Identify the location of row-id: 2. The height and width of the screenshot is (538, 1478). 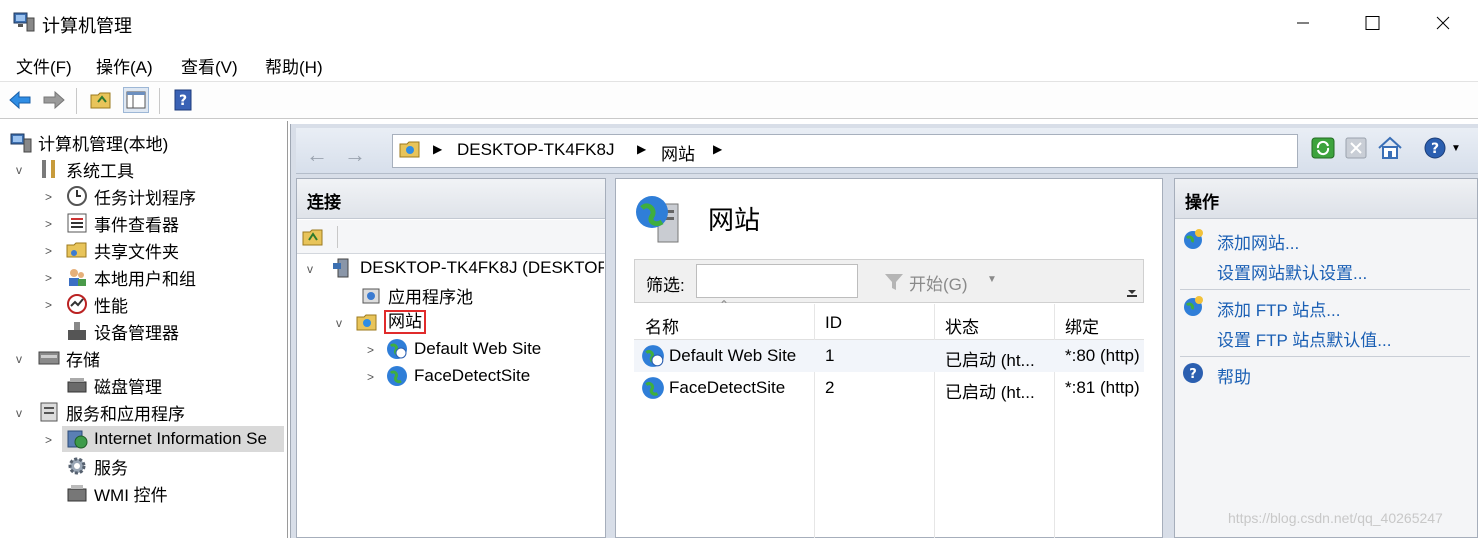
(830, 387).